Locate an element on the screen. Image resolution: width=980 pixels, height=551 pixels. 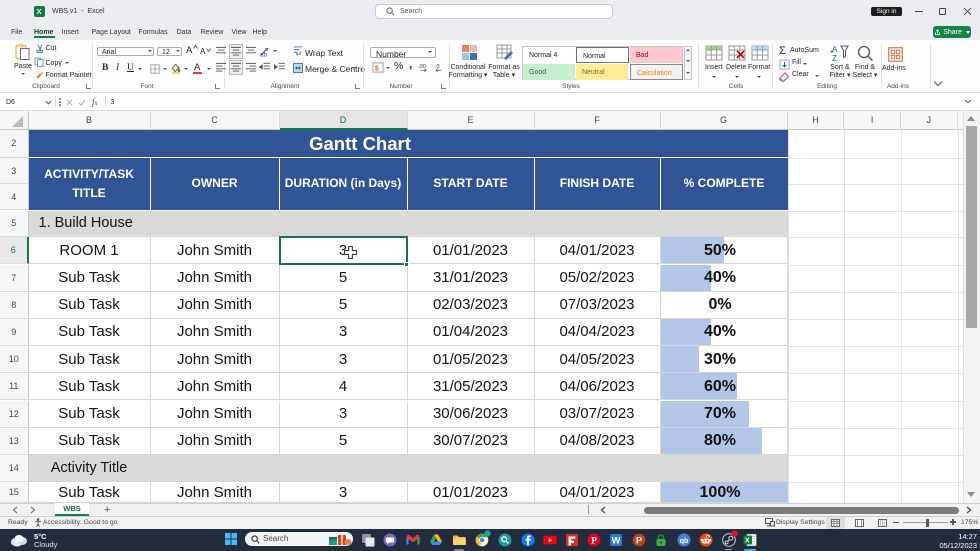
svg-text: ab is located at coordinates (264, 55).